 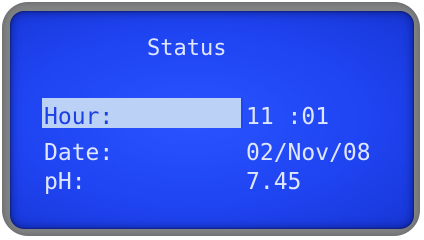 What do you see at coordinates (78, 153) in the screenshot?
I see `date-label: Date:` at bounding box center [78, 153].